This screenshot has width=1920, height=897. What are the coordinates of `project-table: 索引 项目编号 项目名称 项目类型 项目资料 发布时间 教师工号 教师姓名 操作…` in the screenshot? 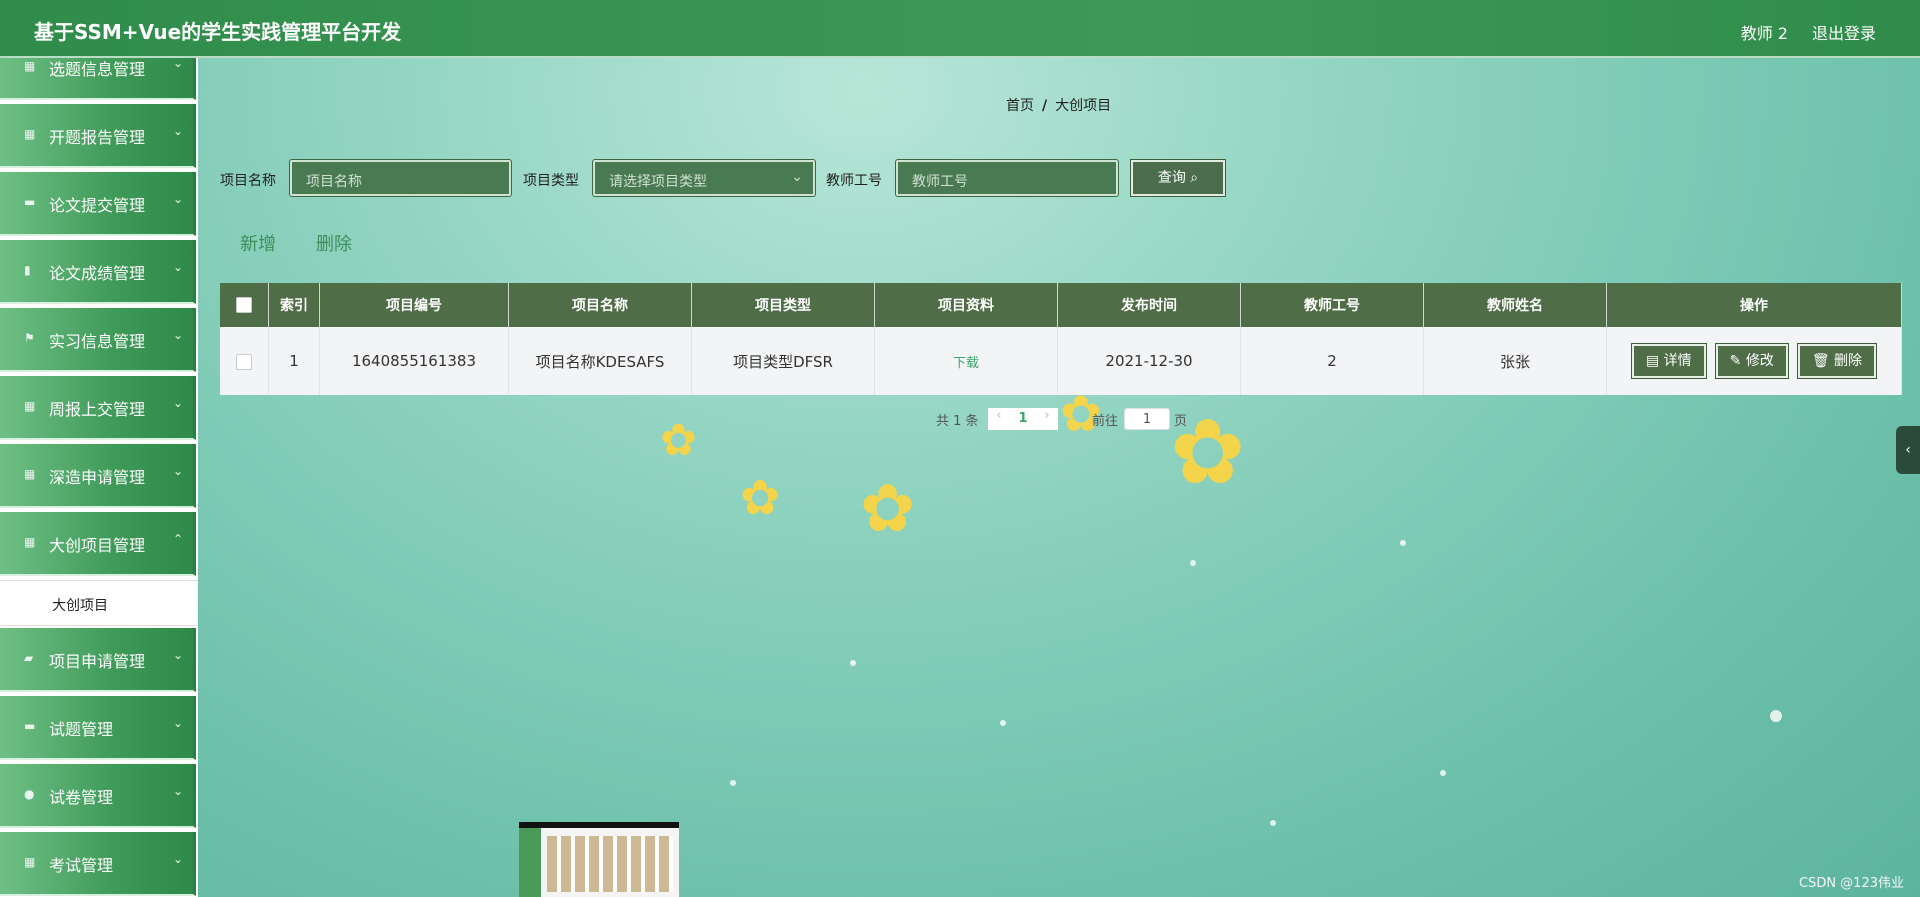 It's located at (1061, 339).